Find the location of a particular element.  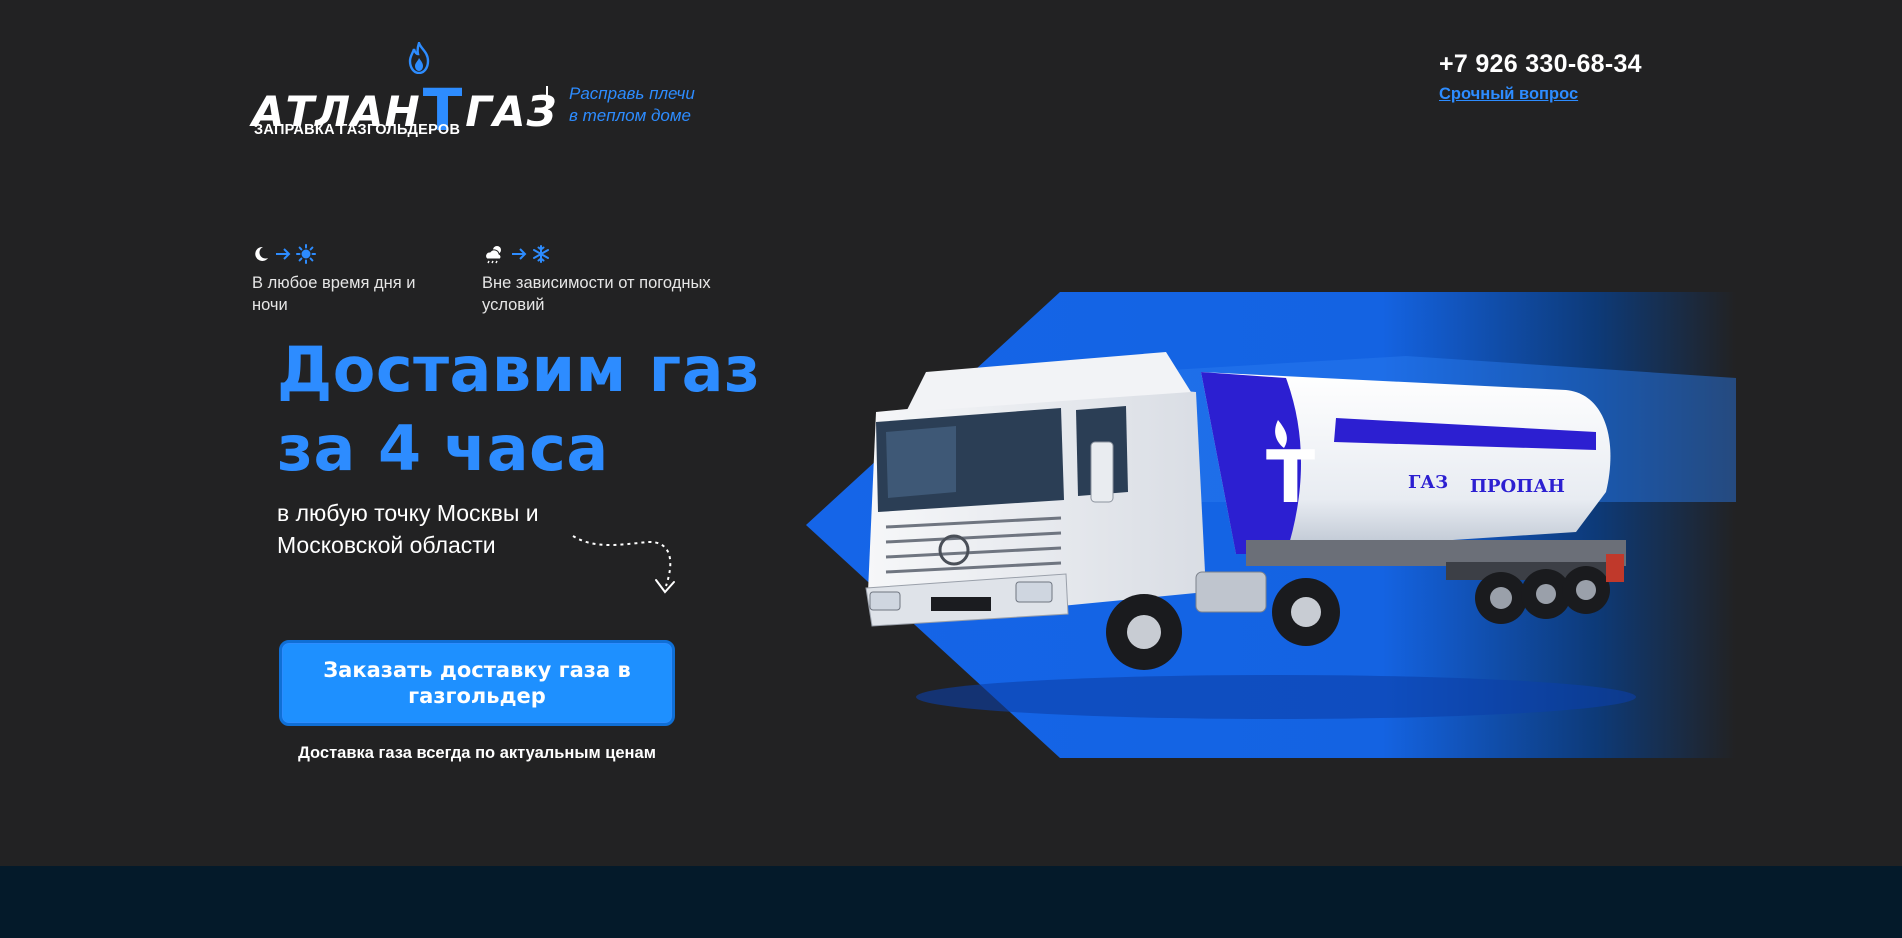

tank-label-propane: ПРОПАН is located at coordinates (1517, 486).